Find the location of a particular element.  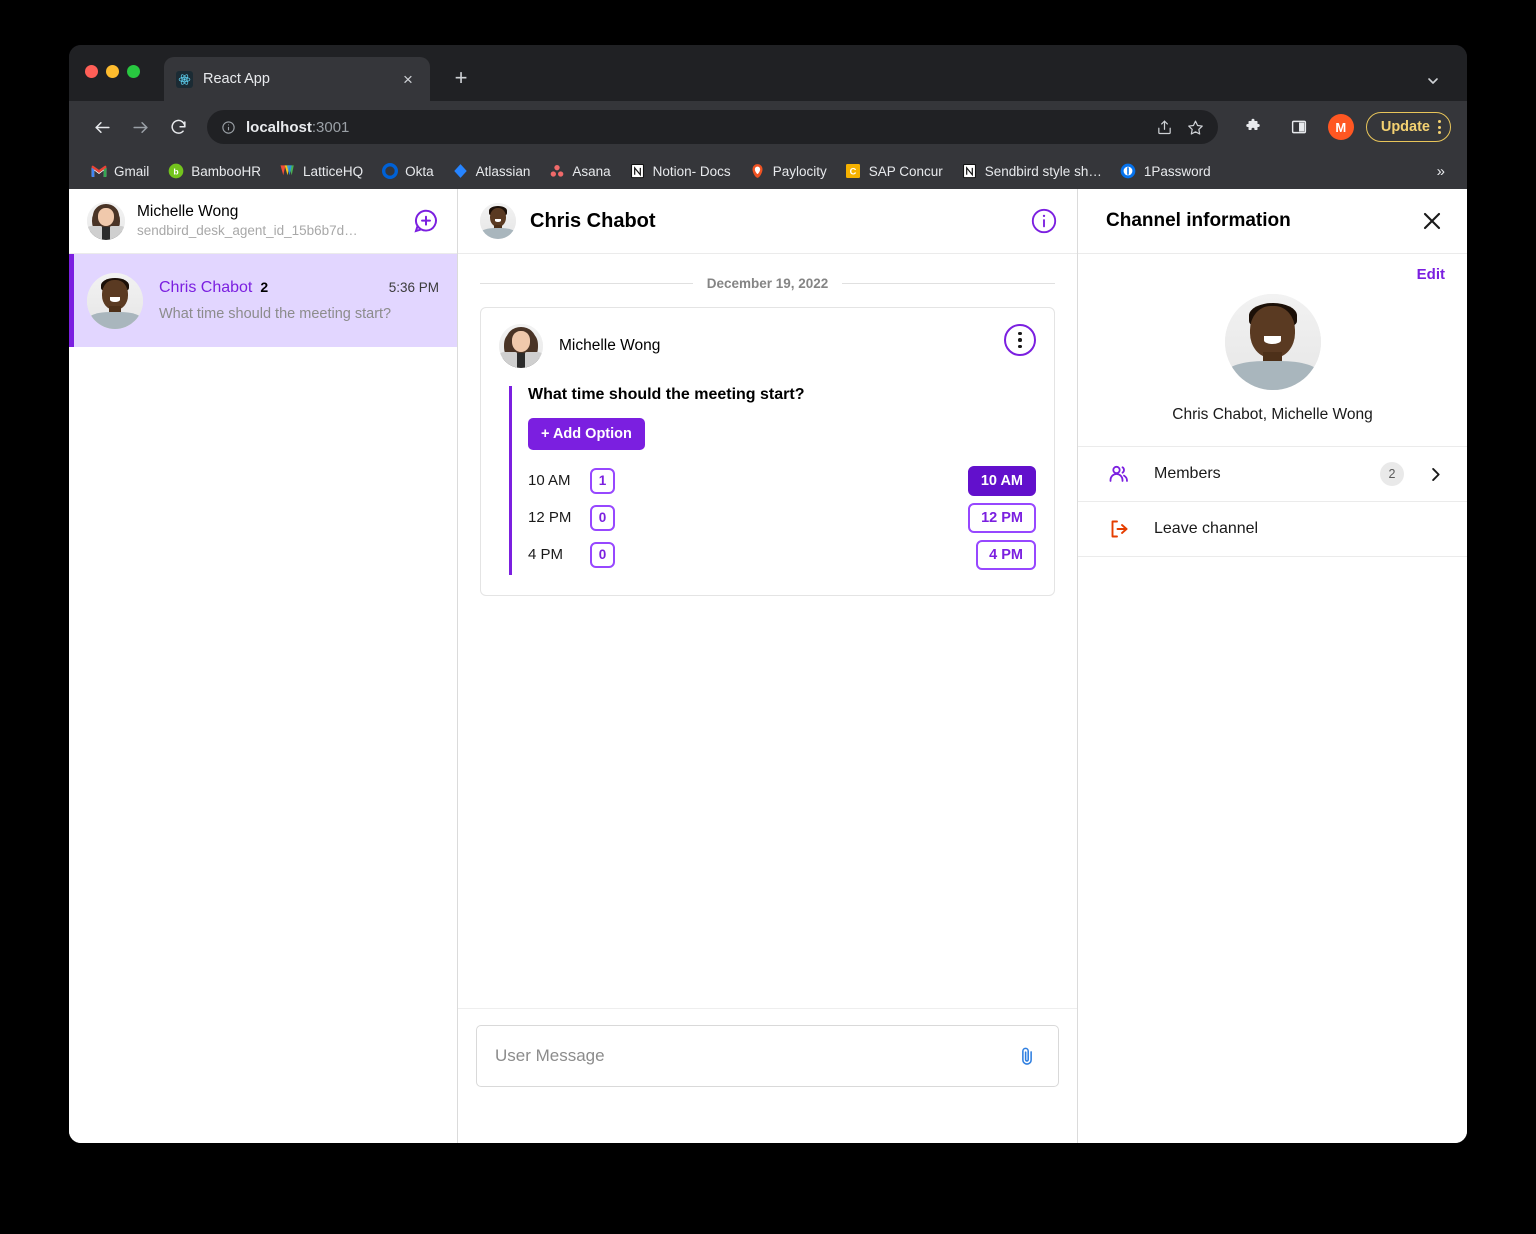

chat-plus-icon is located at coordinates (426, 221).